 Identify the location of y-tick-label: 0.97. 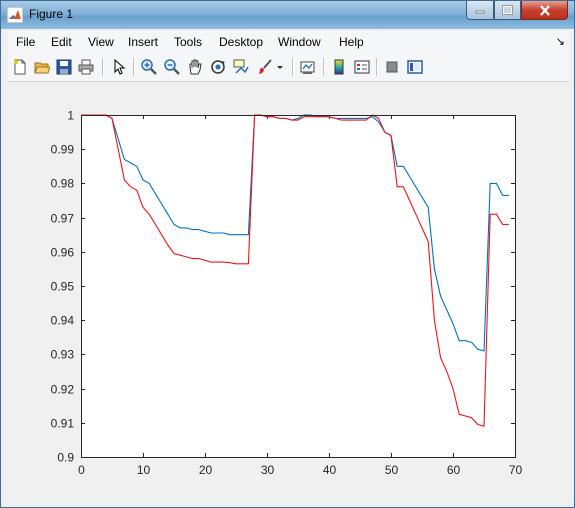
(63, 219).